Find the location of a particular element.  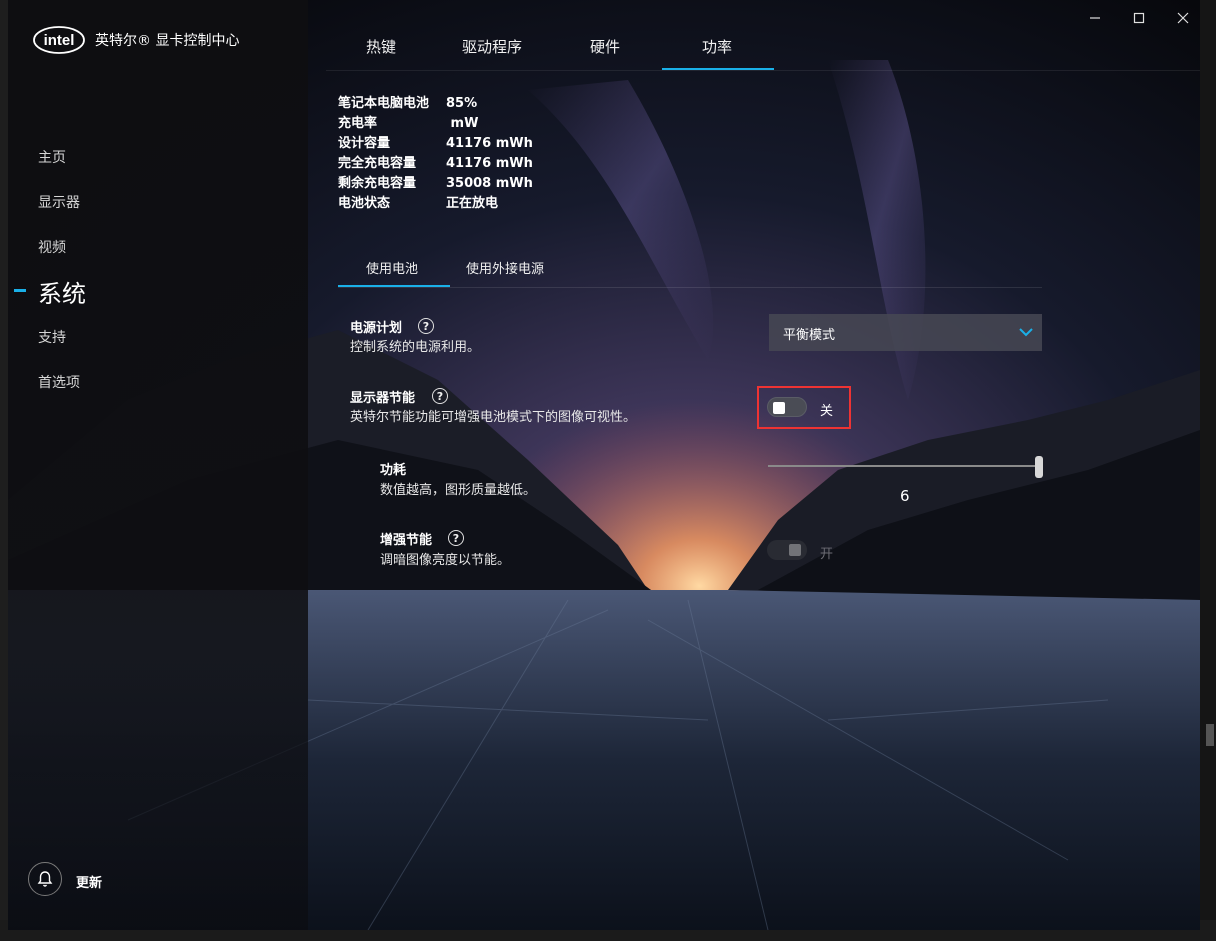

maximize-icon is located at coordinates (1139, 18).